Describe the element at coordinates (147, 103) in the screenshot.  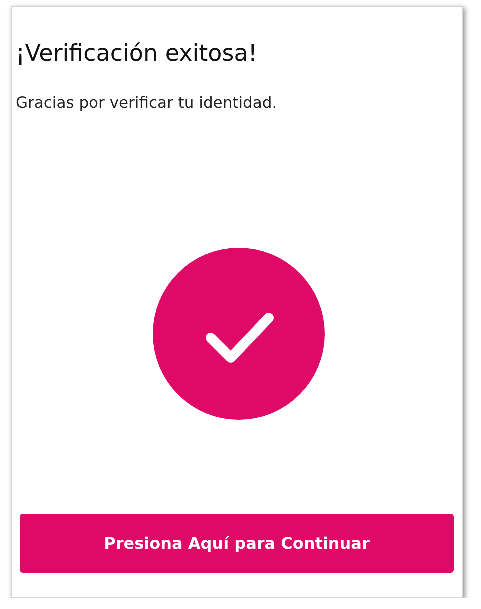
I see `message-text: Gracias por verificar tu identidad.` at that location.